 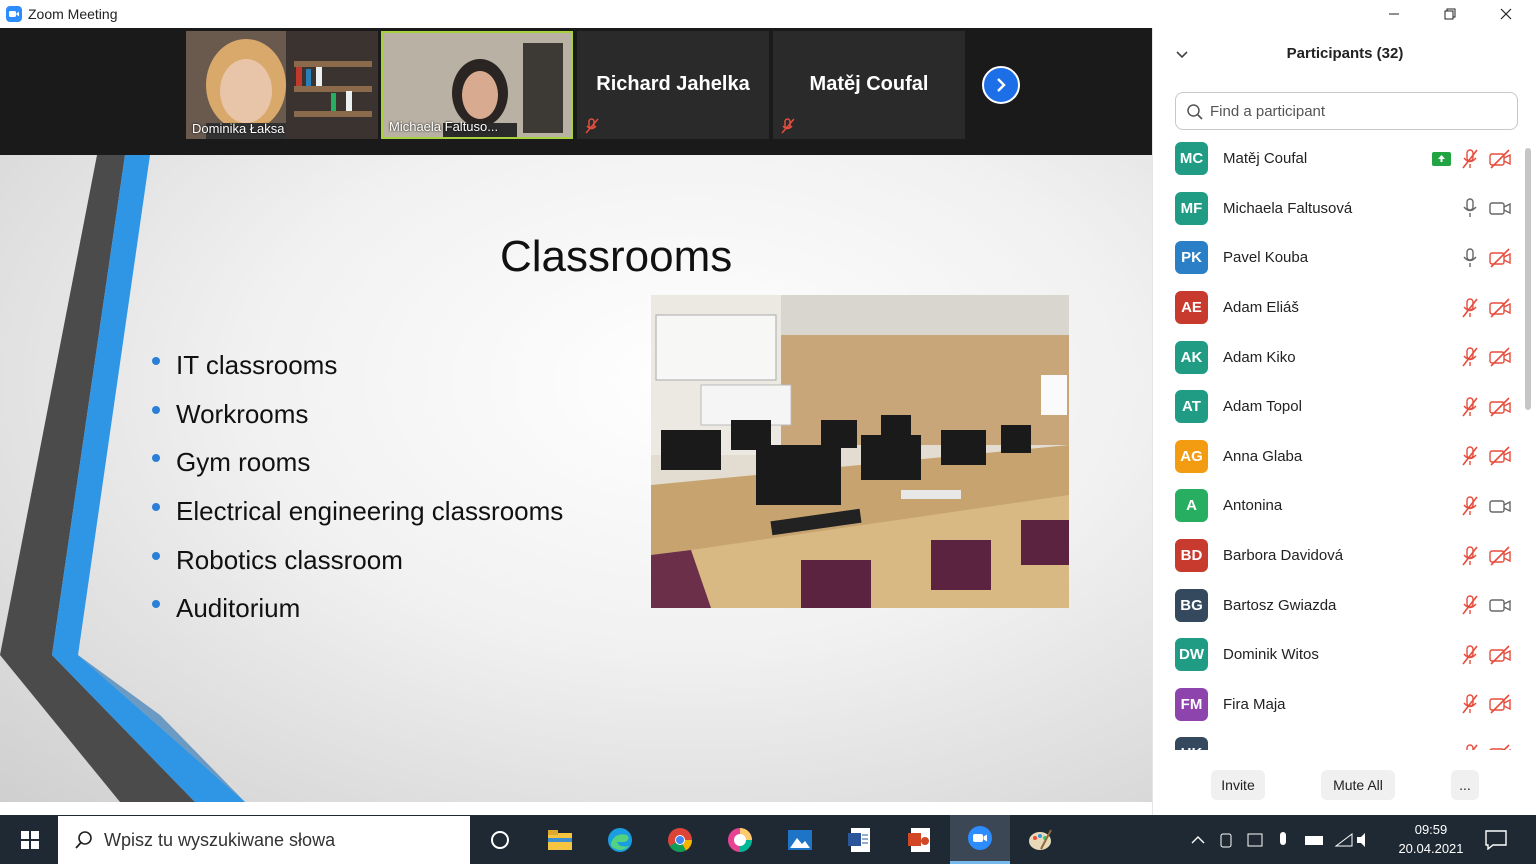 What do you see at coordinates (1338, 705) in the screenshot?
I see `participant-row: FM Fira Maja` at bounding box center [1338, 705].